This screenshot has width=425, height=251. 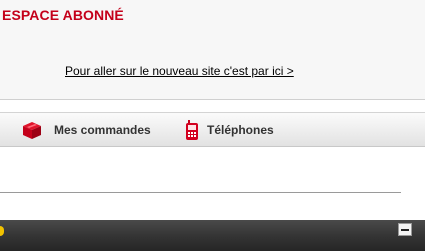 What do you see at coordinates (240, 129) in the screenshot?
I see `nav-item-label: Téléphones` at bounding box center [240, 129].